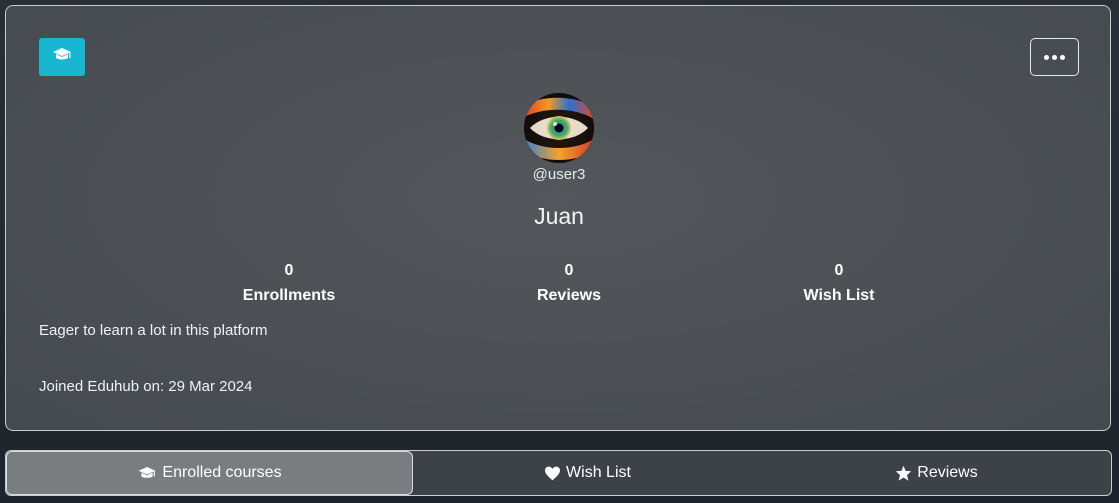  What do you see at coordinates (552, 473) in the screenshot?
I see `heart-icon` at bounding box center [552, 473].